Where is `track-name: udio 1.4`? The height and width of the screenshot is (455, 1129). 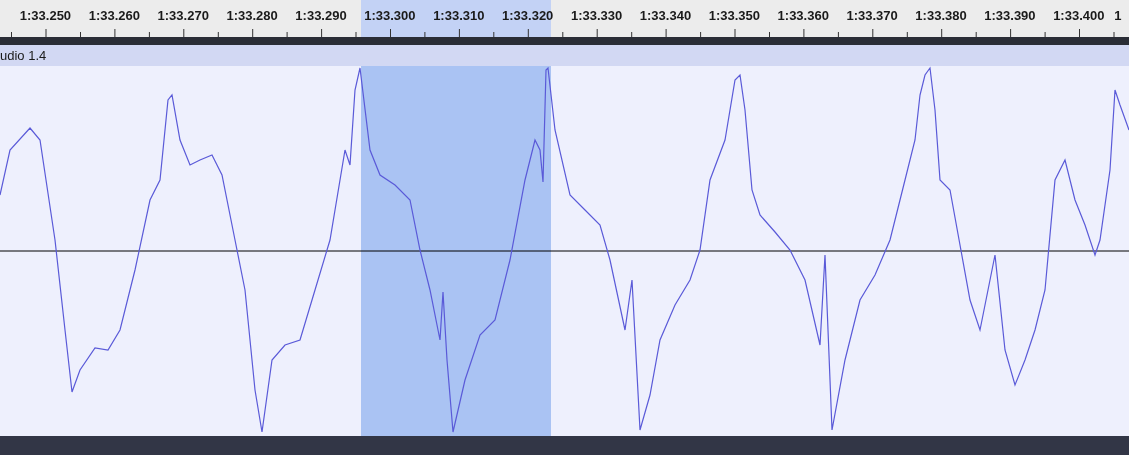 track-name: udio 1.4 is located at coordinates (23, 55).